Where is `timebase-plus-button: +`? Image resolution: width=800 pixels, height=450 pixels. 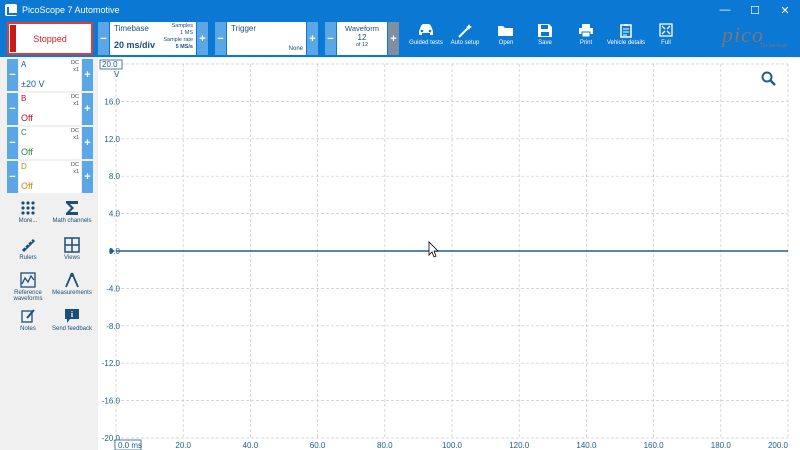 timebase-plus-button: + is located at coordinates (202, 38).